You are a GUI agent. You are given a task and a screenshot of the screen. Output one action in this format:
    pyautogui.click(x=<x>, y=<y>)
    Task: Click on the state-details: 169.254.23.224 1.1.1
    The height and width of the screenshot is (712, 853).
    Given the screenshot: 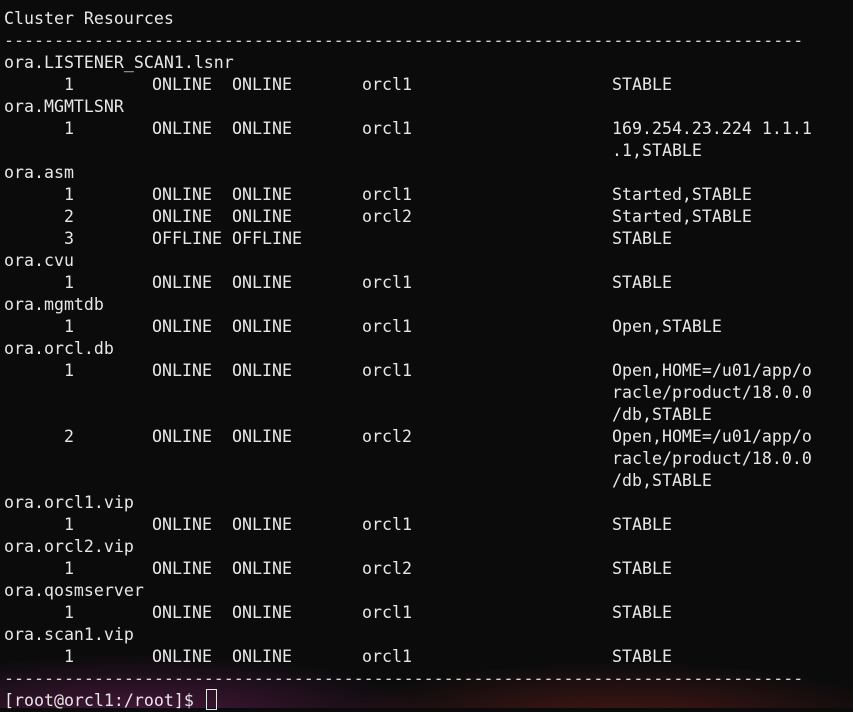 What is the action you would take?
    pyautogui.click(x=712, y=128)
    